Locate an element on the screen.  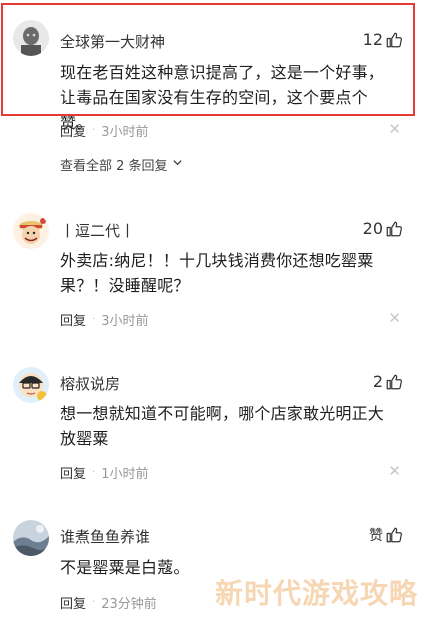
comment-meta: 回复 · 1小时前 is located at coordinates (104, 472).